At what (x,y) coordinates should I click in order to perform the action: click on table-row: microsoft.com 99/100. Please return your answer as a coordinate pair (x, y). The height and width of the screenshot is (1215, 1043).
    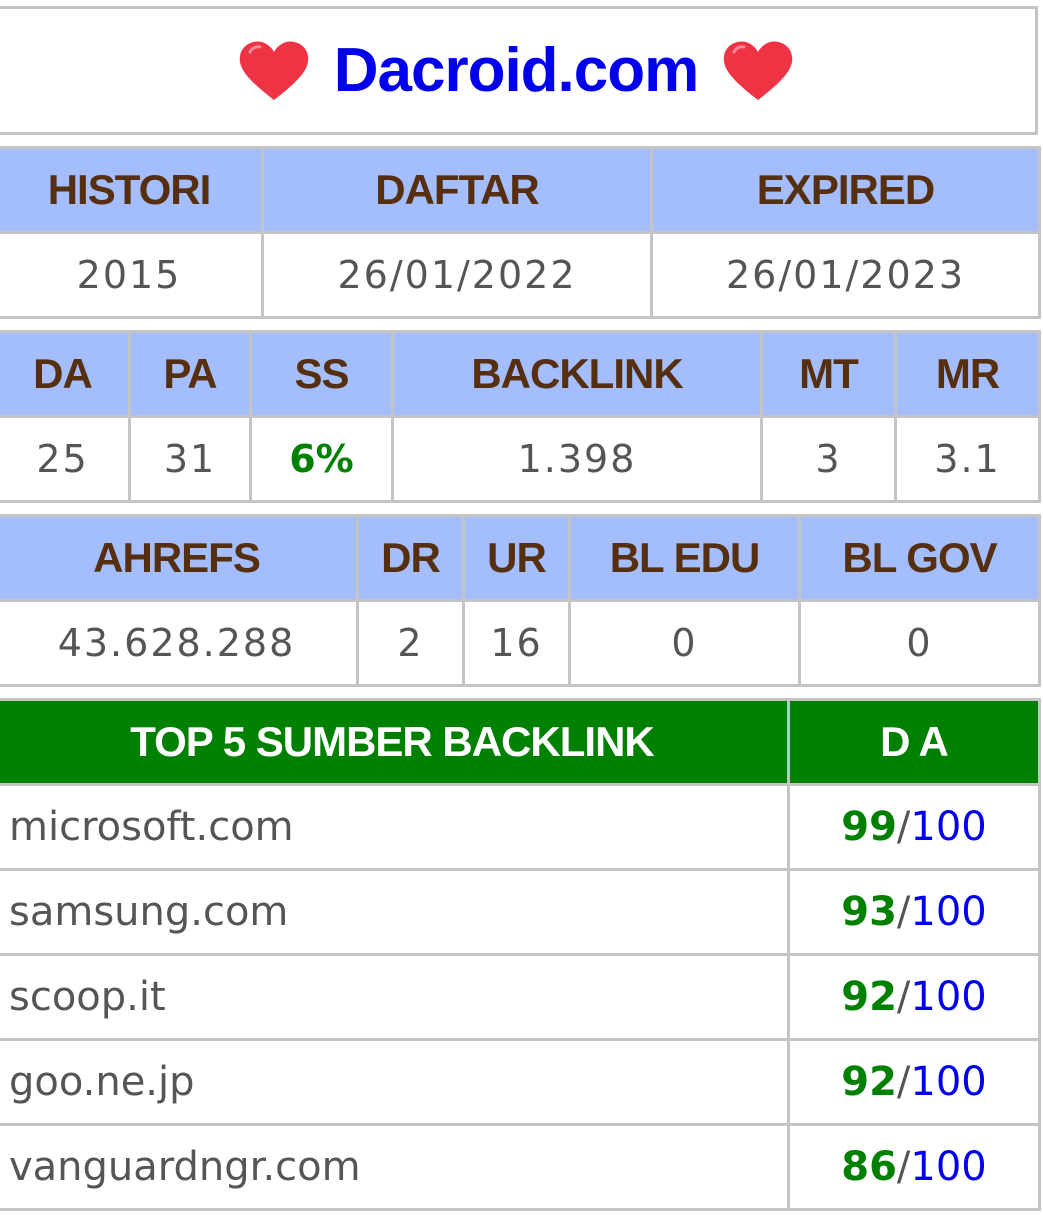
    Looking at the image, I should click on (520, 827).